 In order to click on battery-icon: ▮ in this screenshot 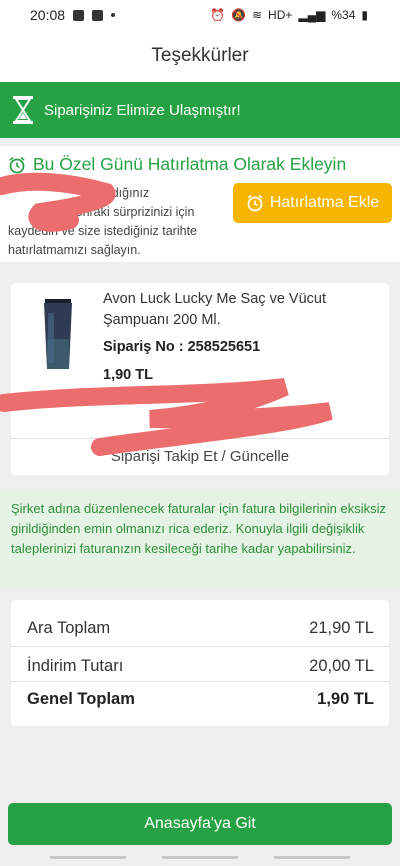, I will do `click(364, 15)`.